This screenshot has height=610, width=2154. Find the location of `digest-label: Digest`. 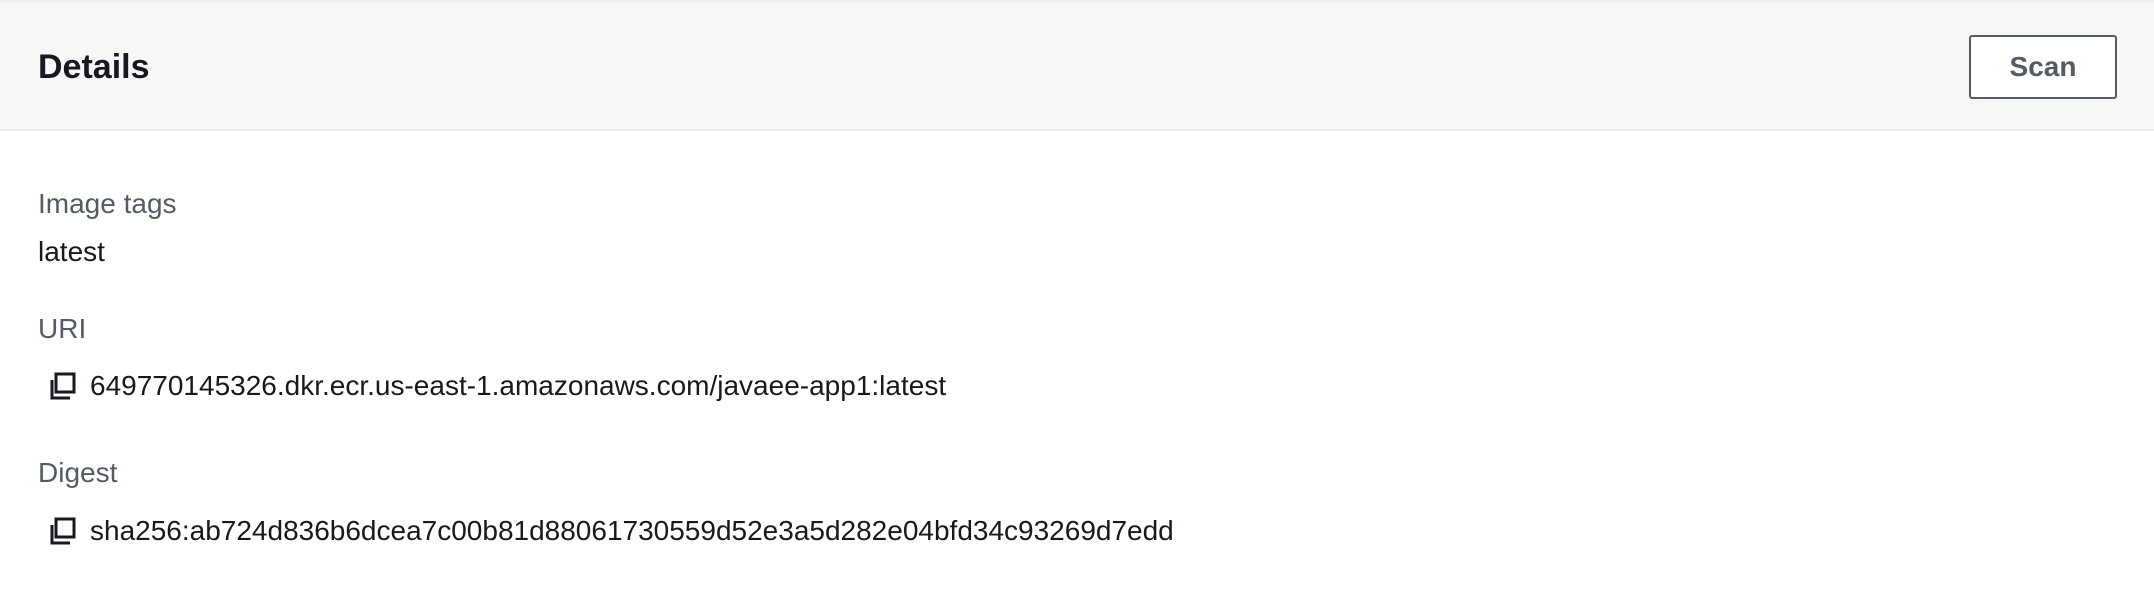

digest-label: Digest is located at coordinates (78, 472).